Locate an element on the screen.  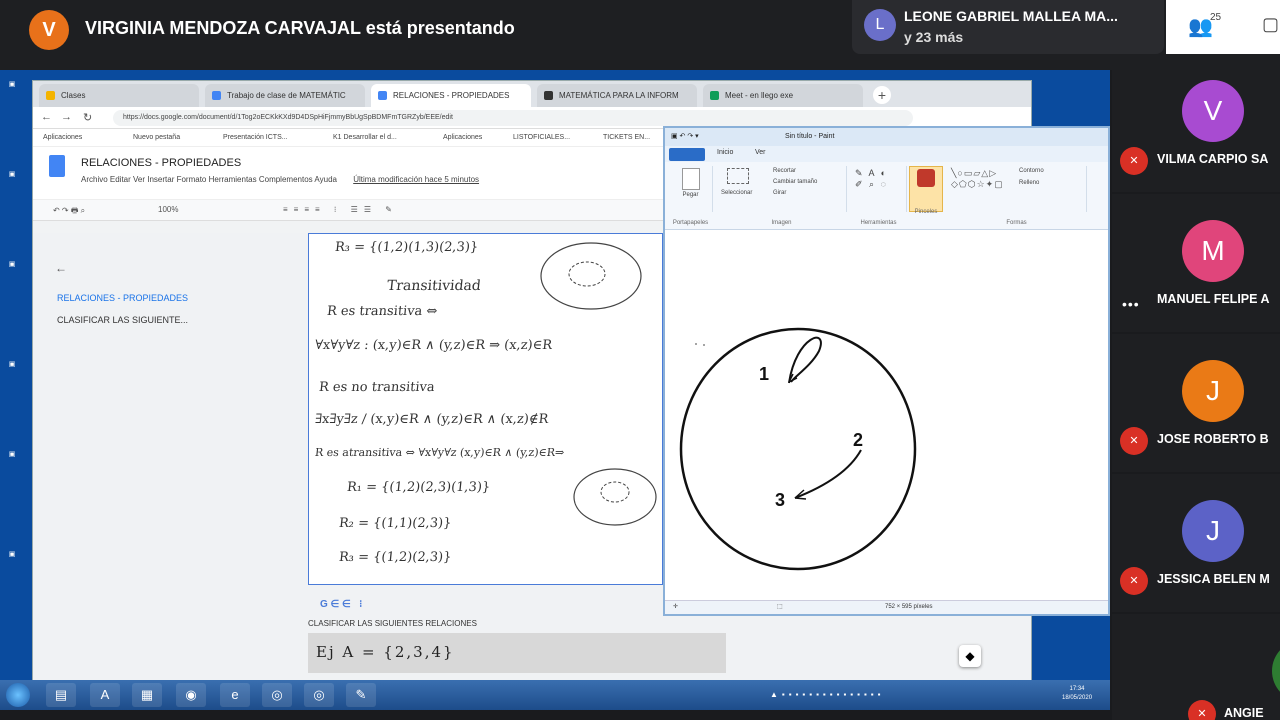
participant-tile: J ✕ JOSE ROBERTO B is located at coordinates (1196, 403).